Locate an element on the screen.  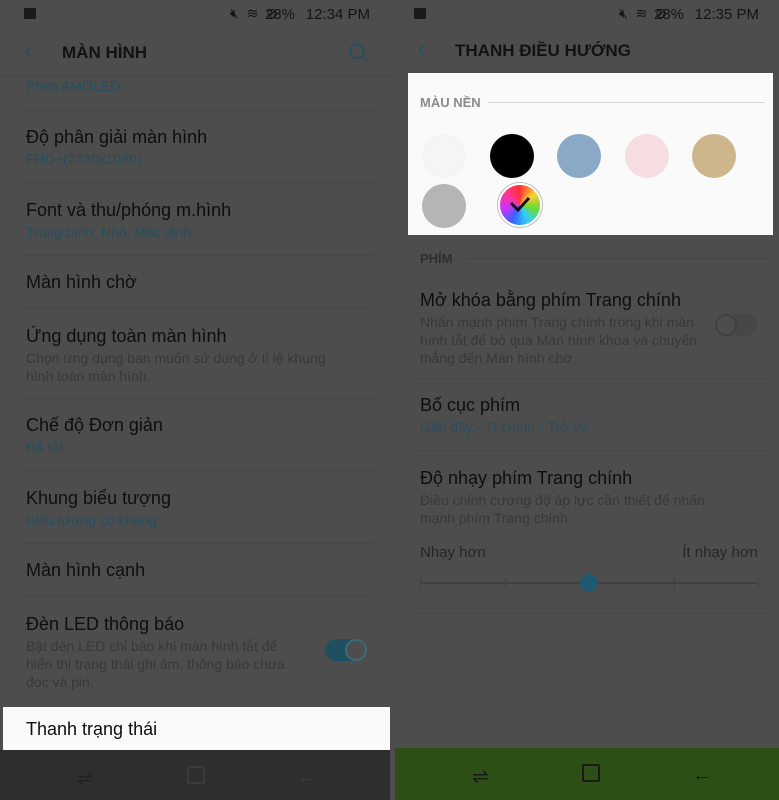
item-title: Mở khóa bằng phím Trang chính is located at coordinates (550, 300).